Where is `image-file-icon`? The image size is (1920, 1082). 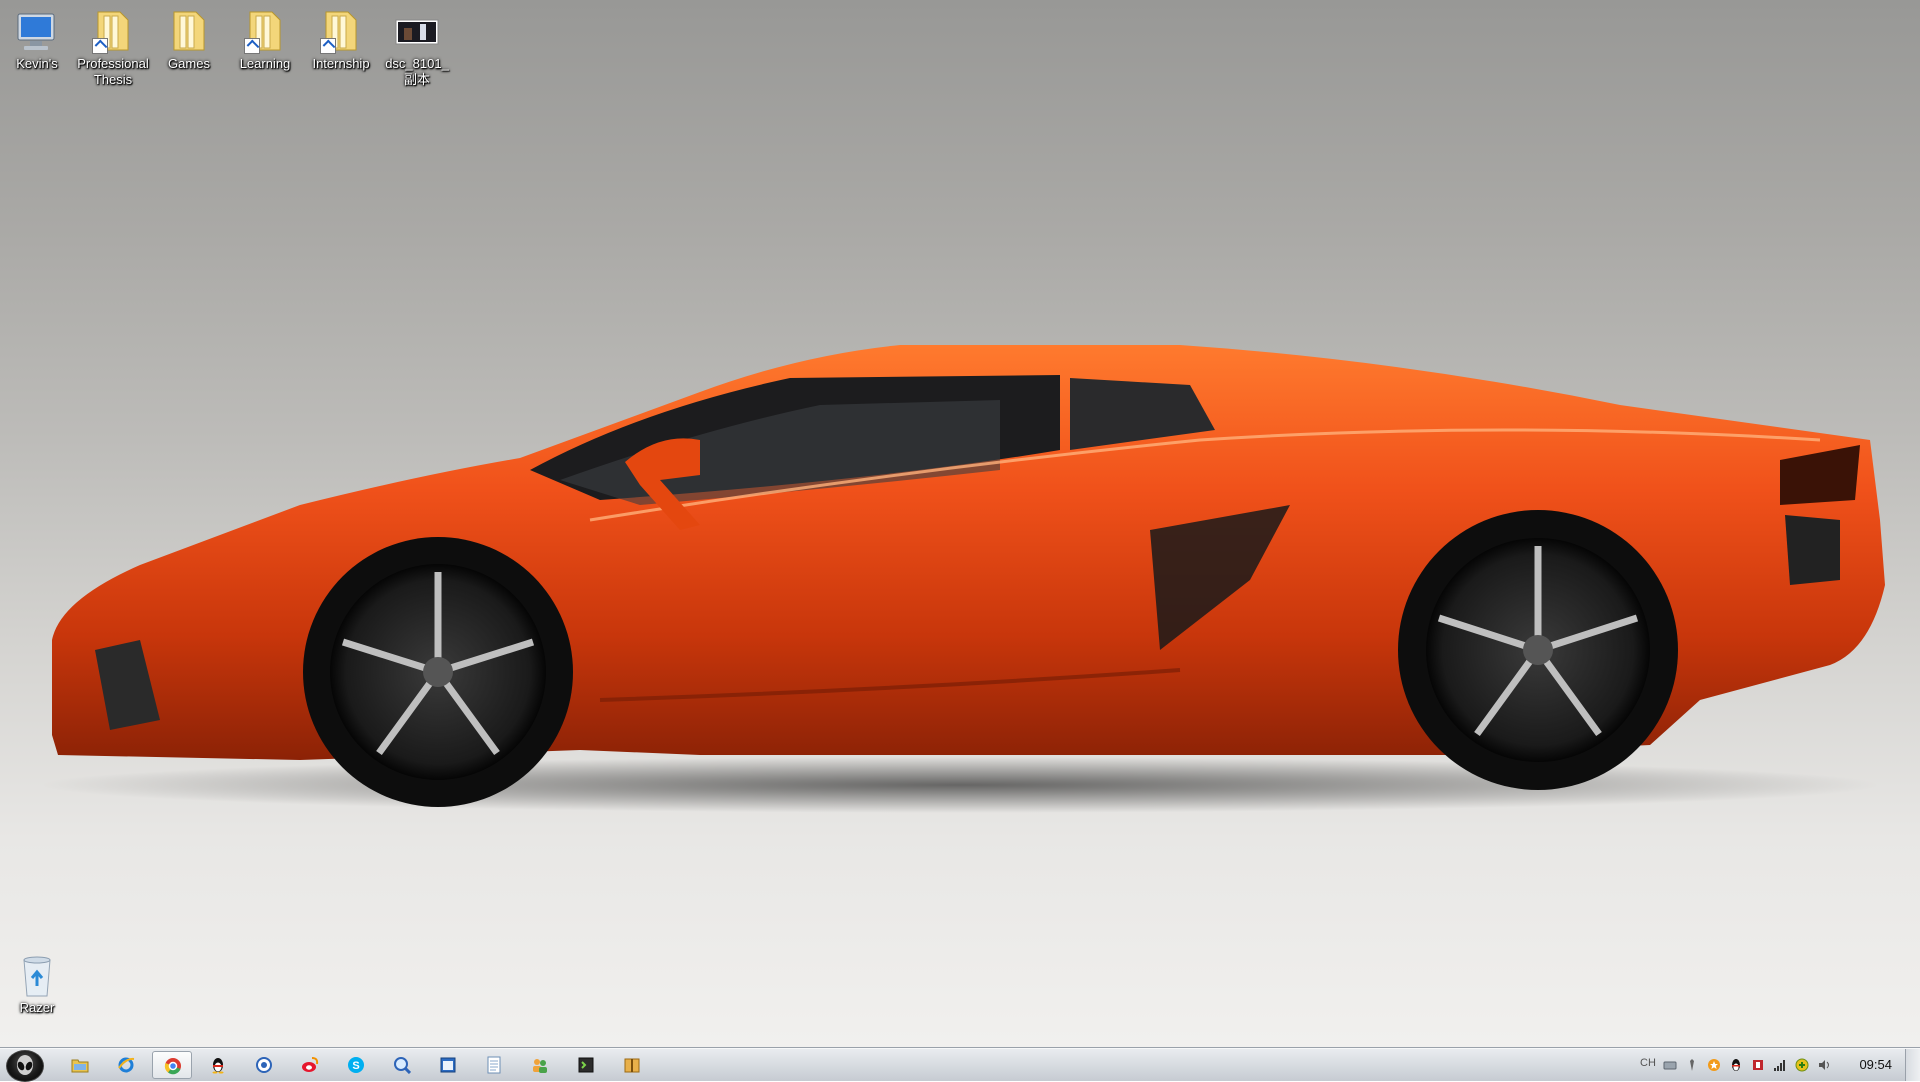 image-file-icon is located at coordinates (417, 31).